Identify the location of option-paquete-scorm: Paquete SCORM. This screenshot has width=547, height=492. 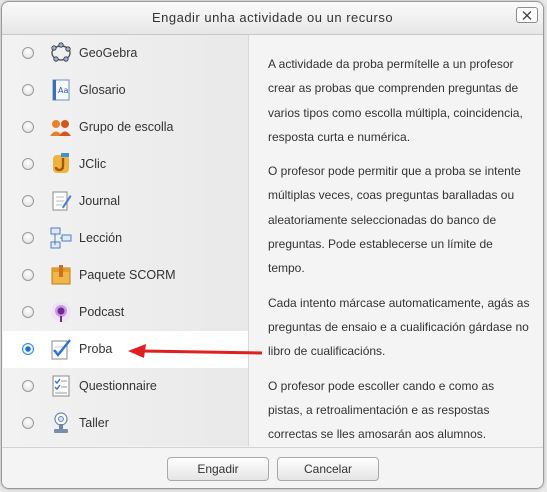
(125, 275).